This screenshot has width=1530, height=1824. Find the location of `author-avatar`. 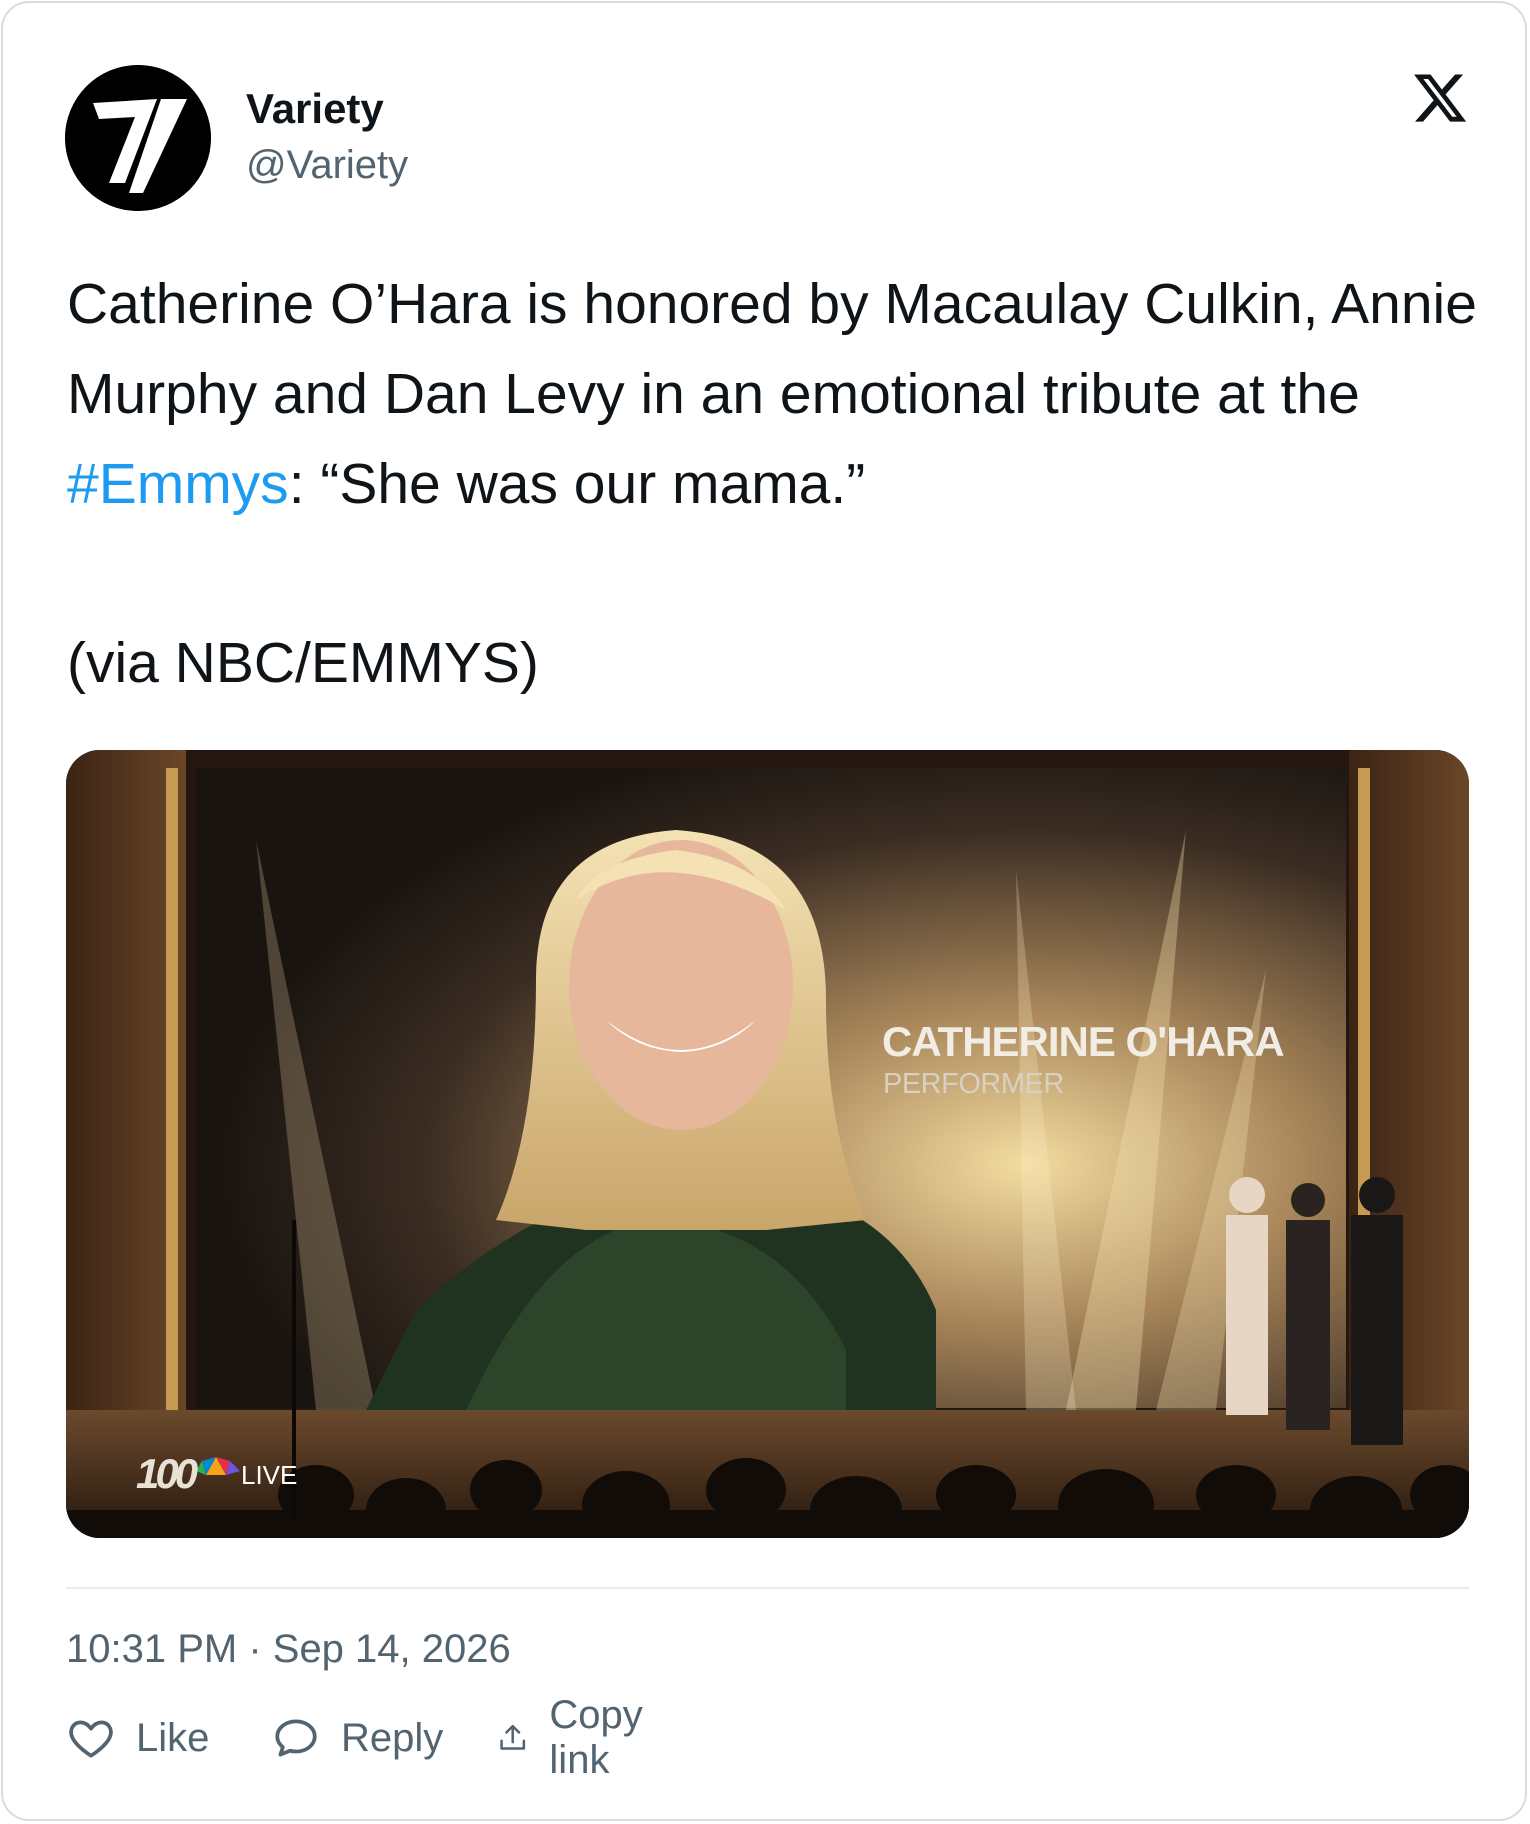

author-avatar is located at coordinates (138, 138).